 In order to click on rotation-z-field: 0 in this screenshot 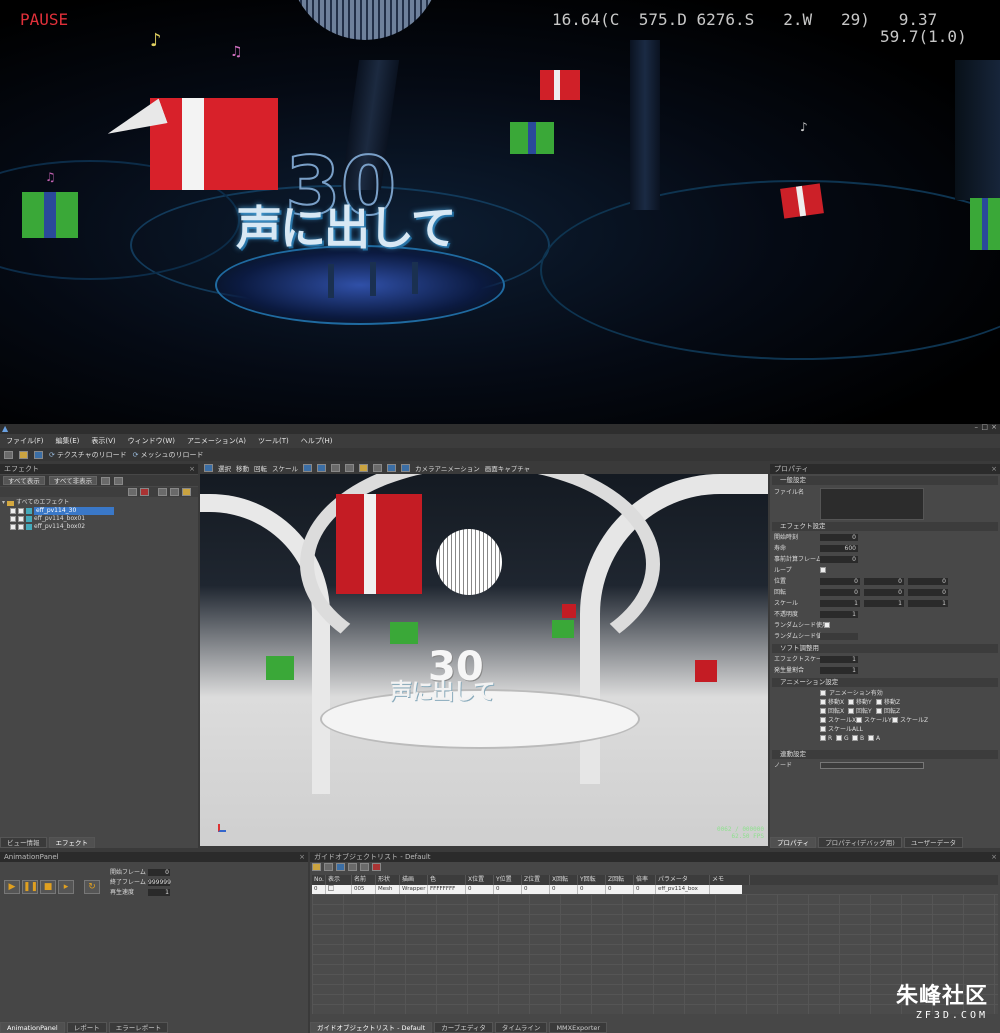, I will do `click(928, 592)`.